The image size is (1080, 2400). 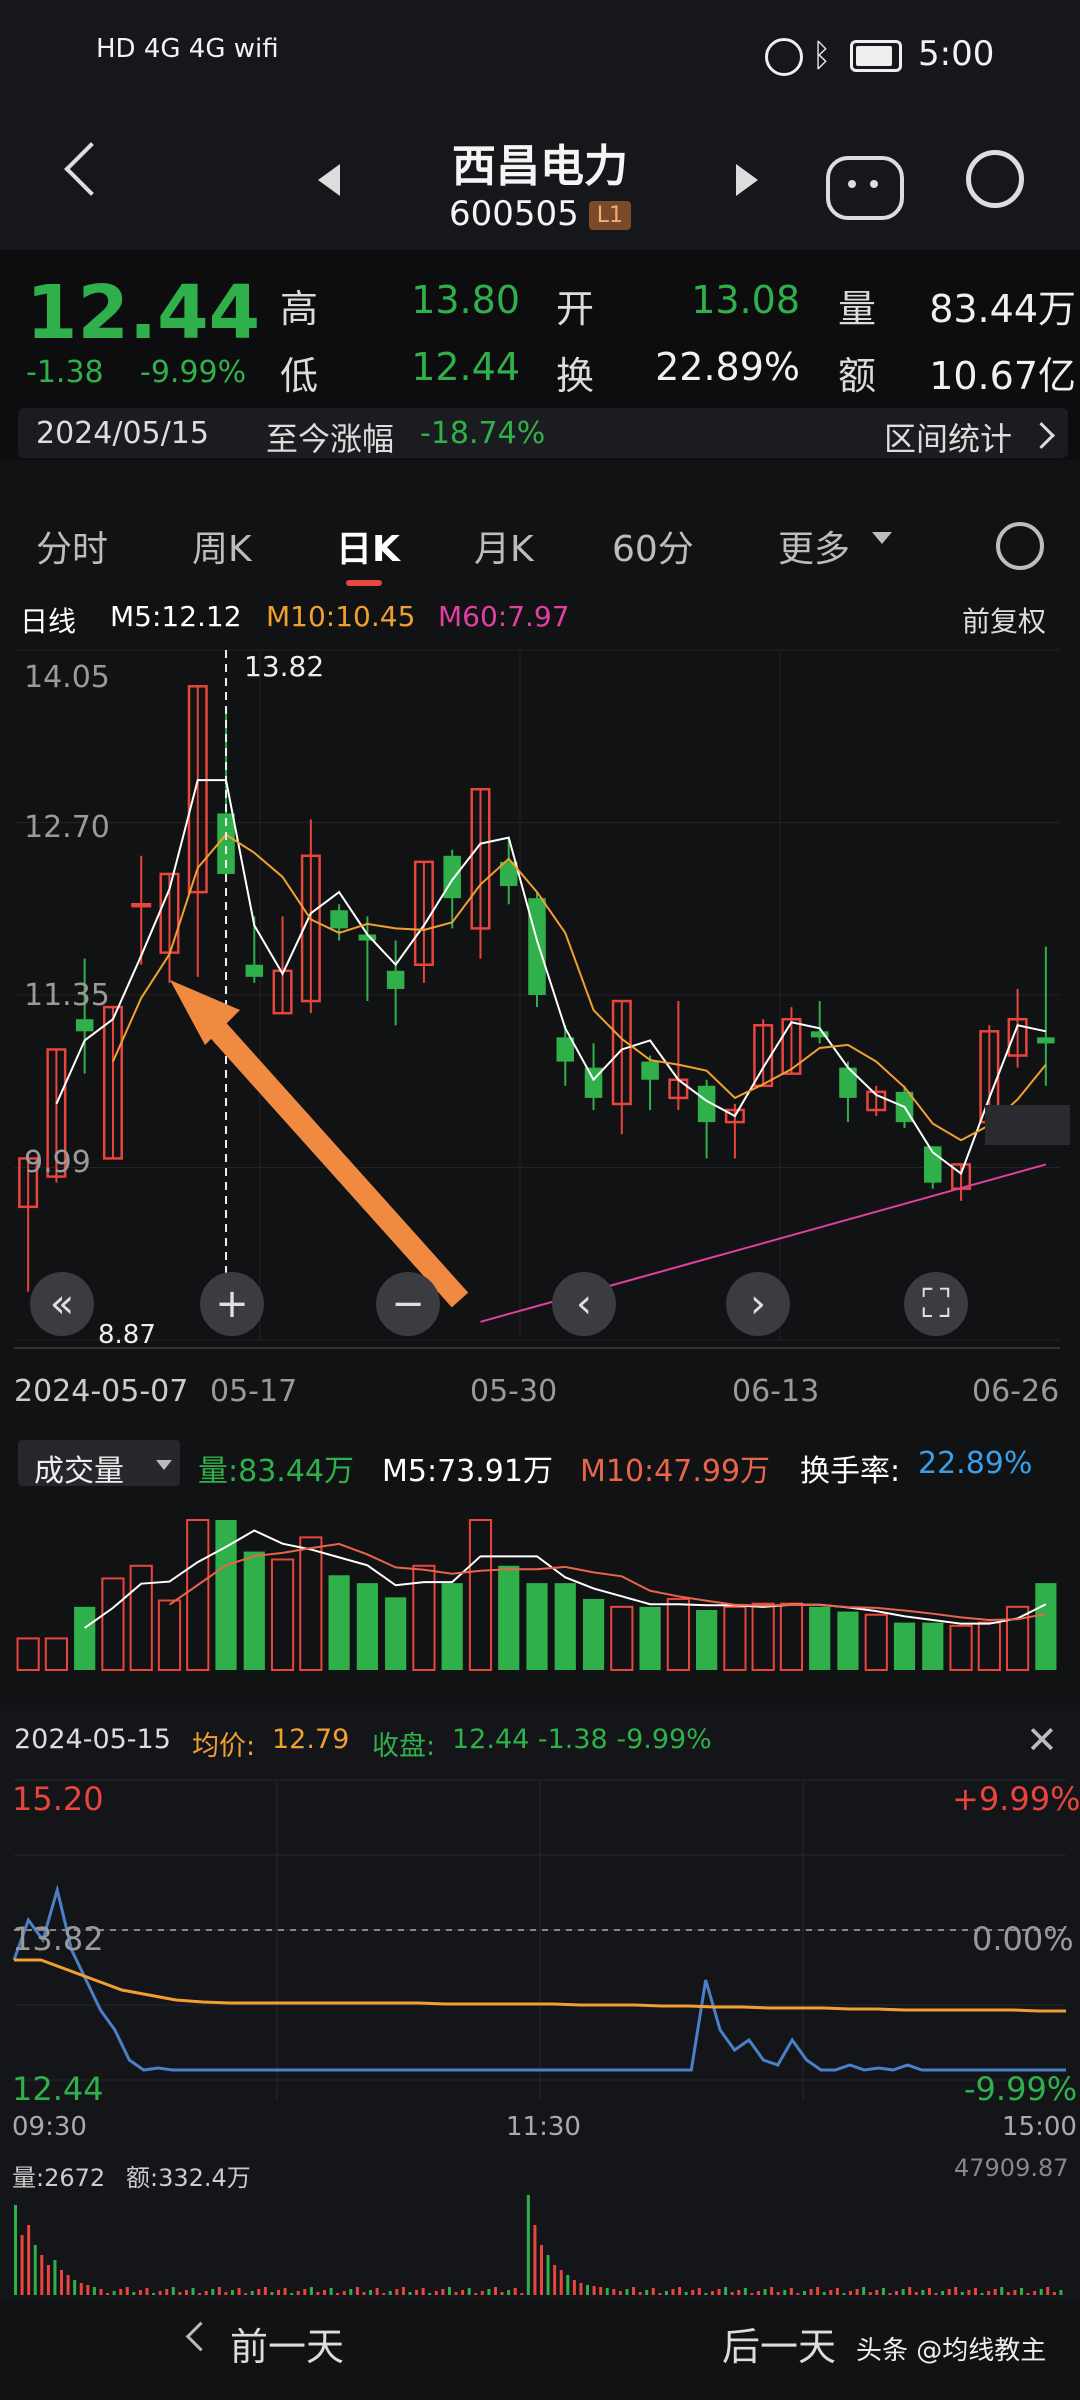 What do you see at coordinates (48, 621) in the screenshot?
I see `kline-period-label: 日线` at bounding box center [48, 621].